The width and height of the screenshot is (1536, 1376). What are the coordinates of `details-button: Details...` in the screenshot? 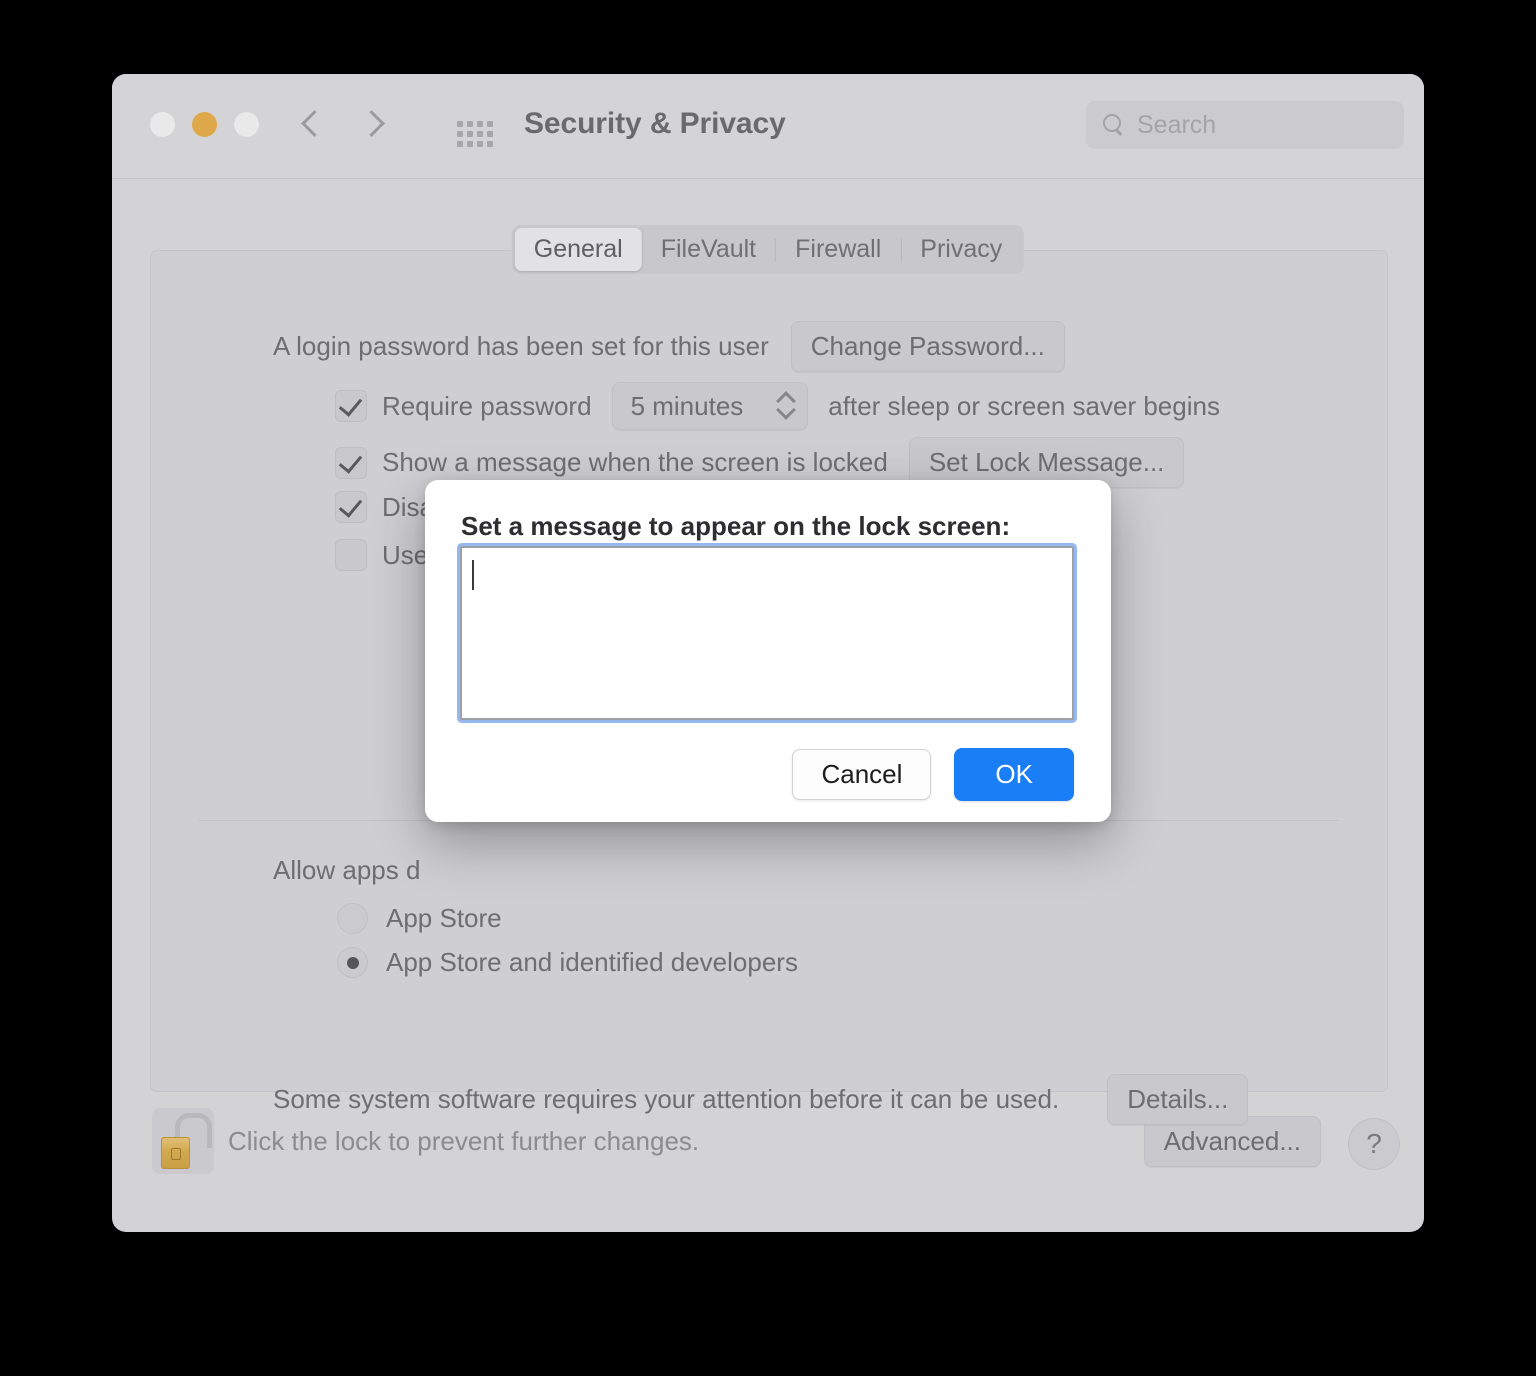 It's located at (1178, 1099).